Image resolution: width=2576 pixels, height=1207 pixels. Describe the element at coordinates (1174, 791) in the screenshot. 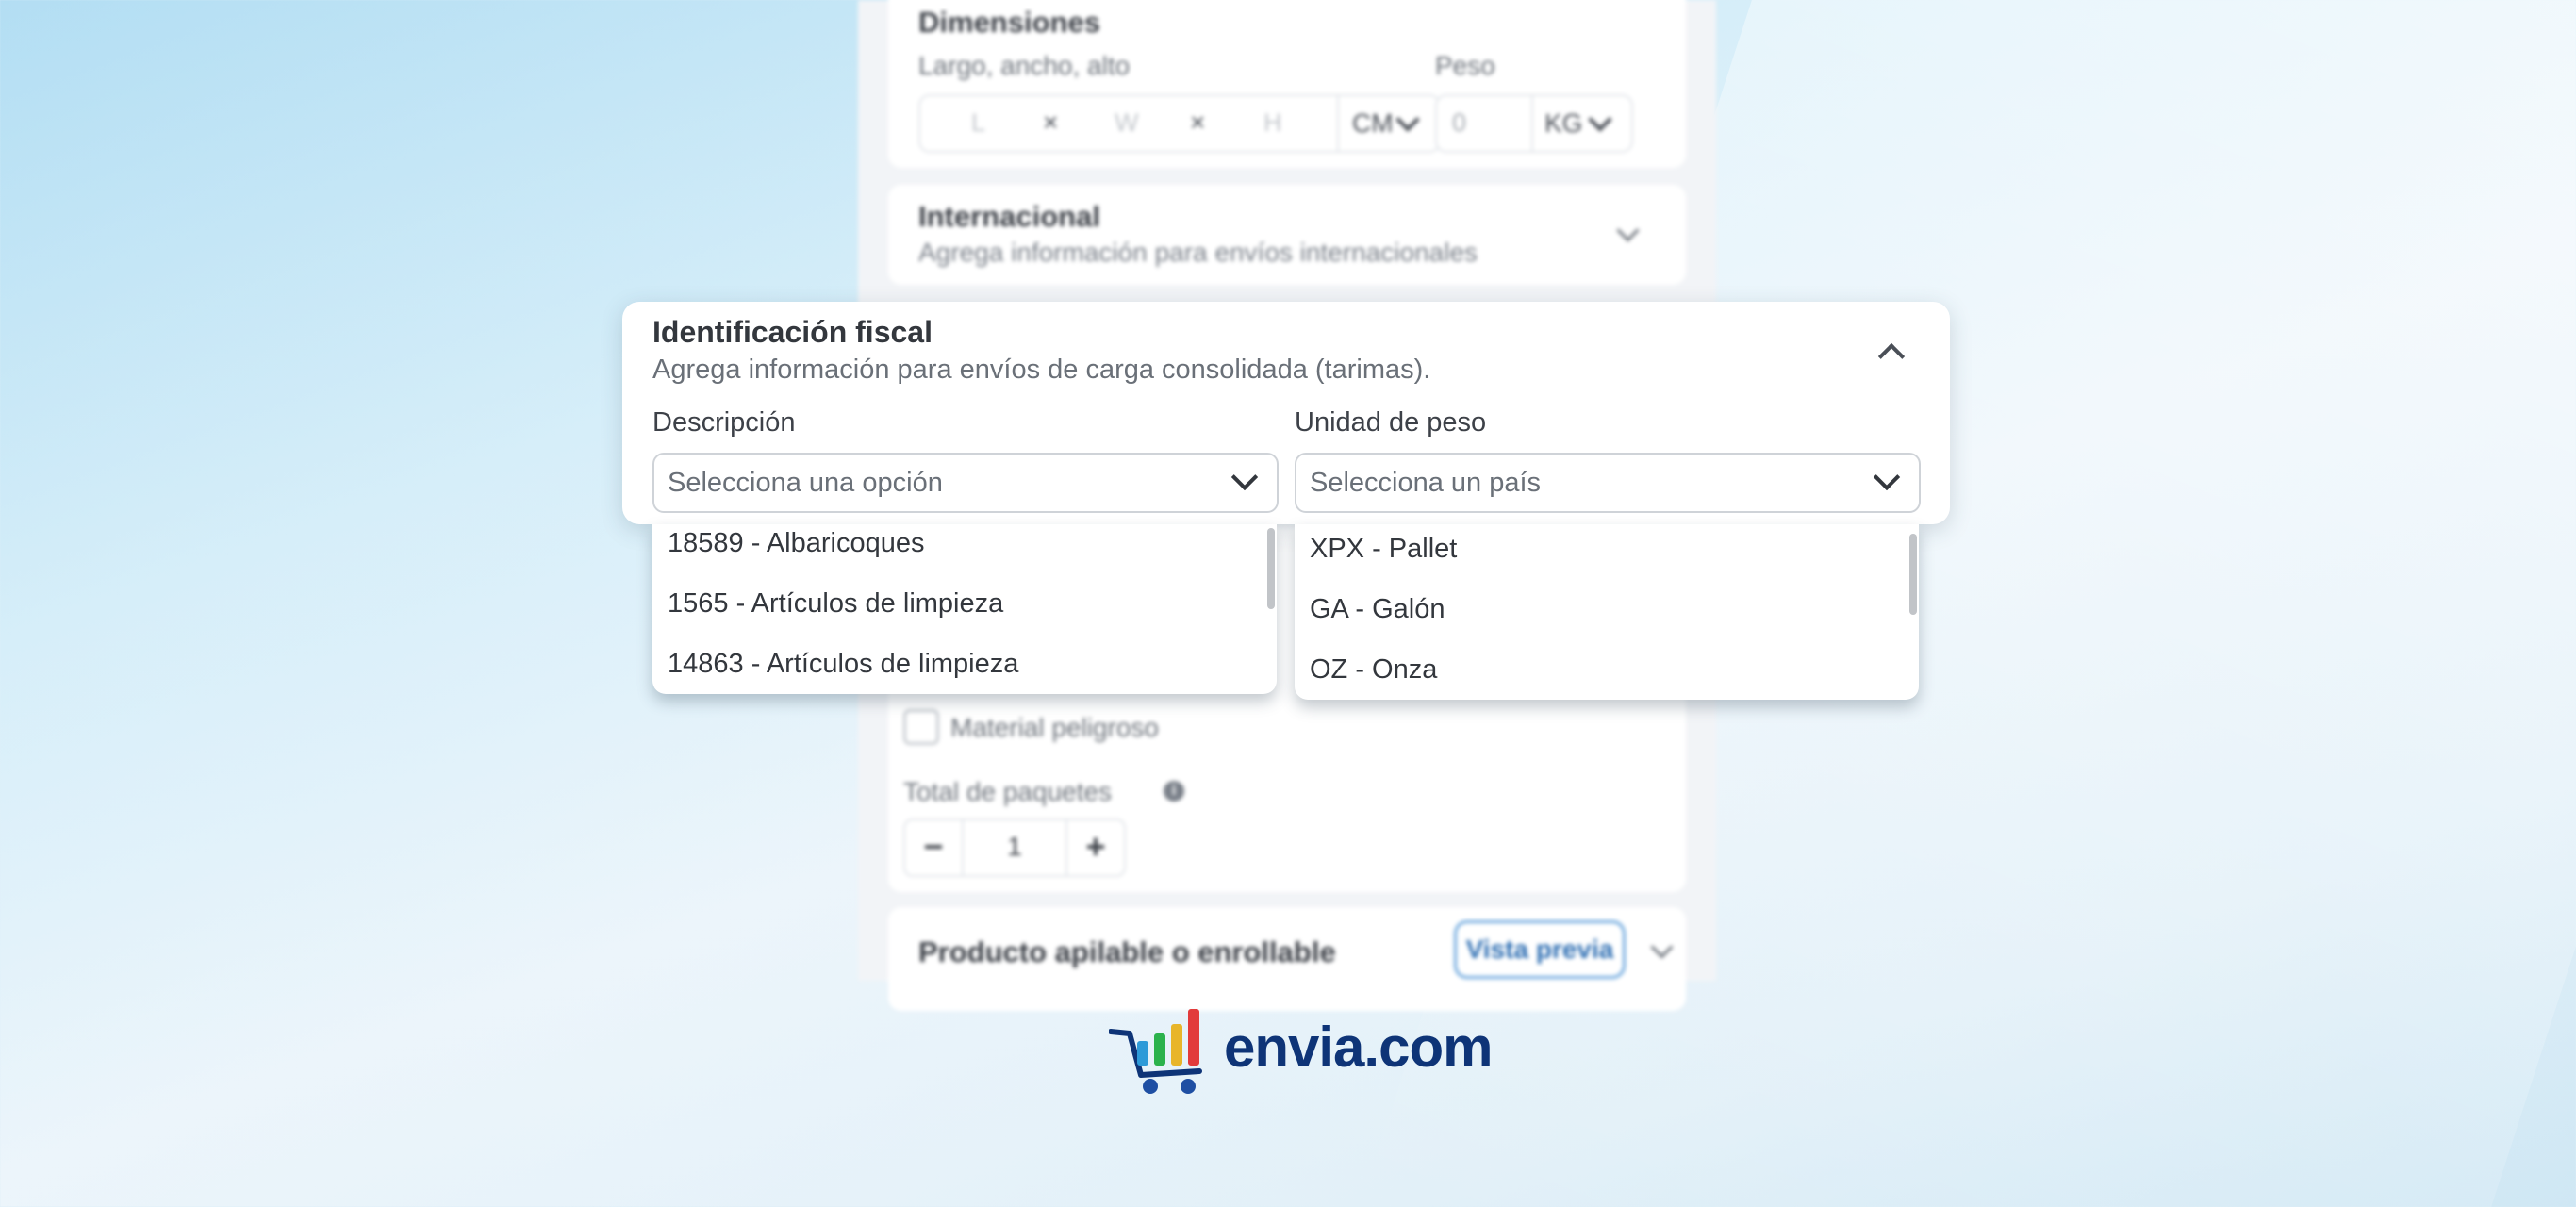

I see `info-icon: i` at that location.